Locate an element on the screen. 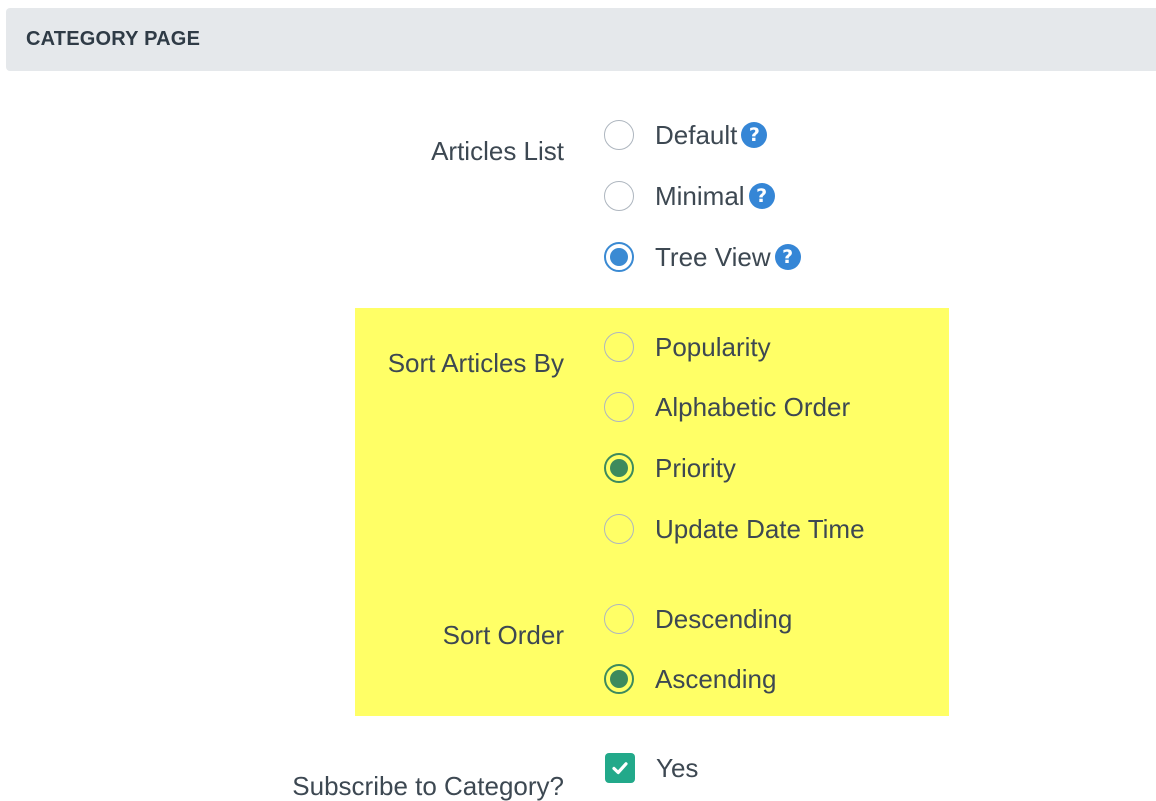  sort-order-option-descending: Descending is located at coordinates (698, 619).